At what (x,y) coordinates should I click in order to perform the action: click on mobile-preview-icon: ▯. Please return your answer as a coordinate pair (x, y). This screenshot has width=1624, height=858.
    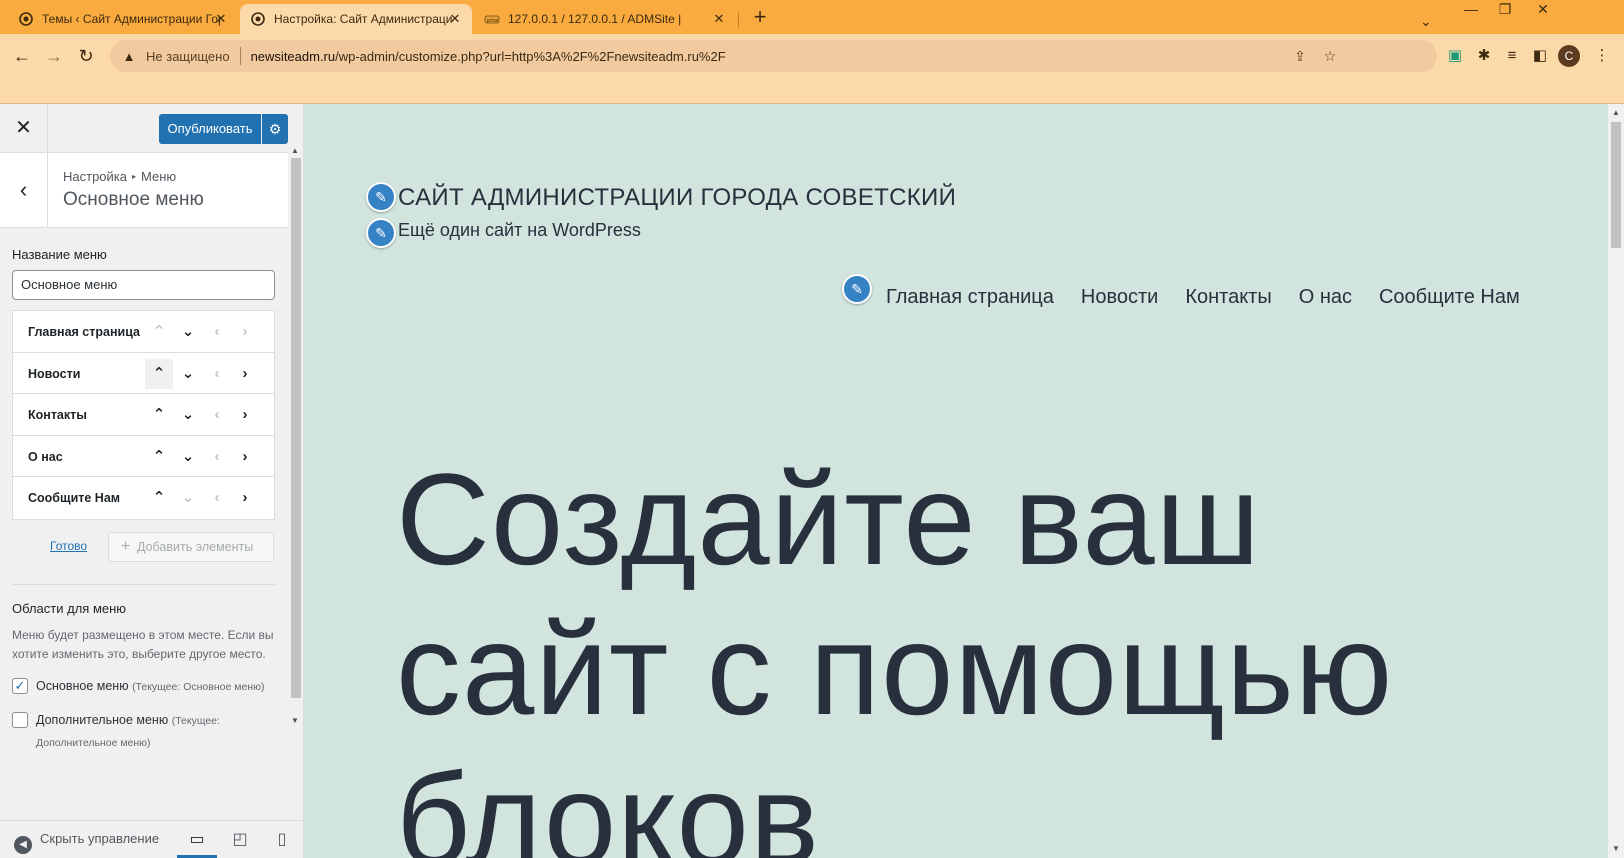
    Looking at the image, I should click on (282, 839).